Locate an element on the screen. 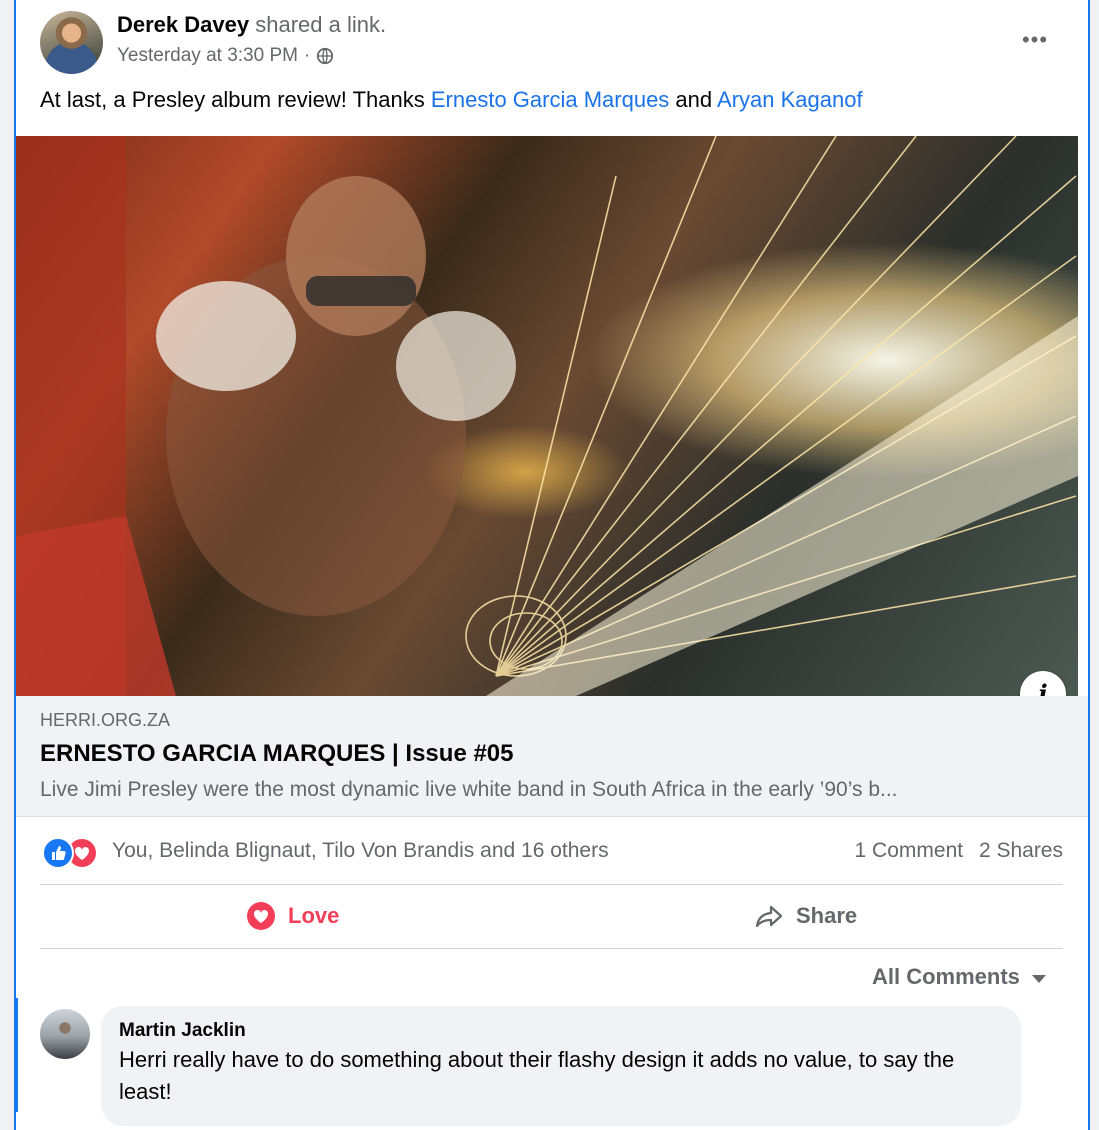 The height and width of the screenshot is (1130, 1099). love-label: Love is located at coordinates (314, 915).